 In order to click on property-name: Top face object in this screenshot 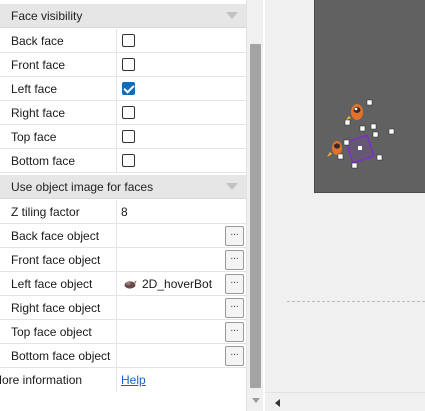, I will do `click(51, 332)`.